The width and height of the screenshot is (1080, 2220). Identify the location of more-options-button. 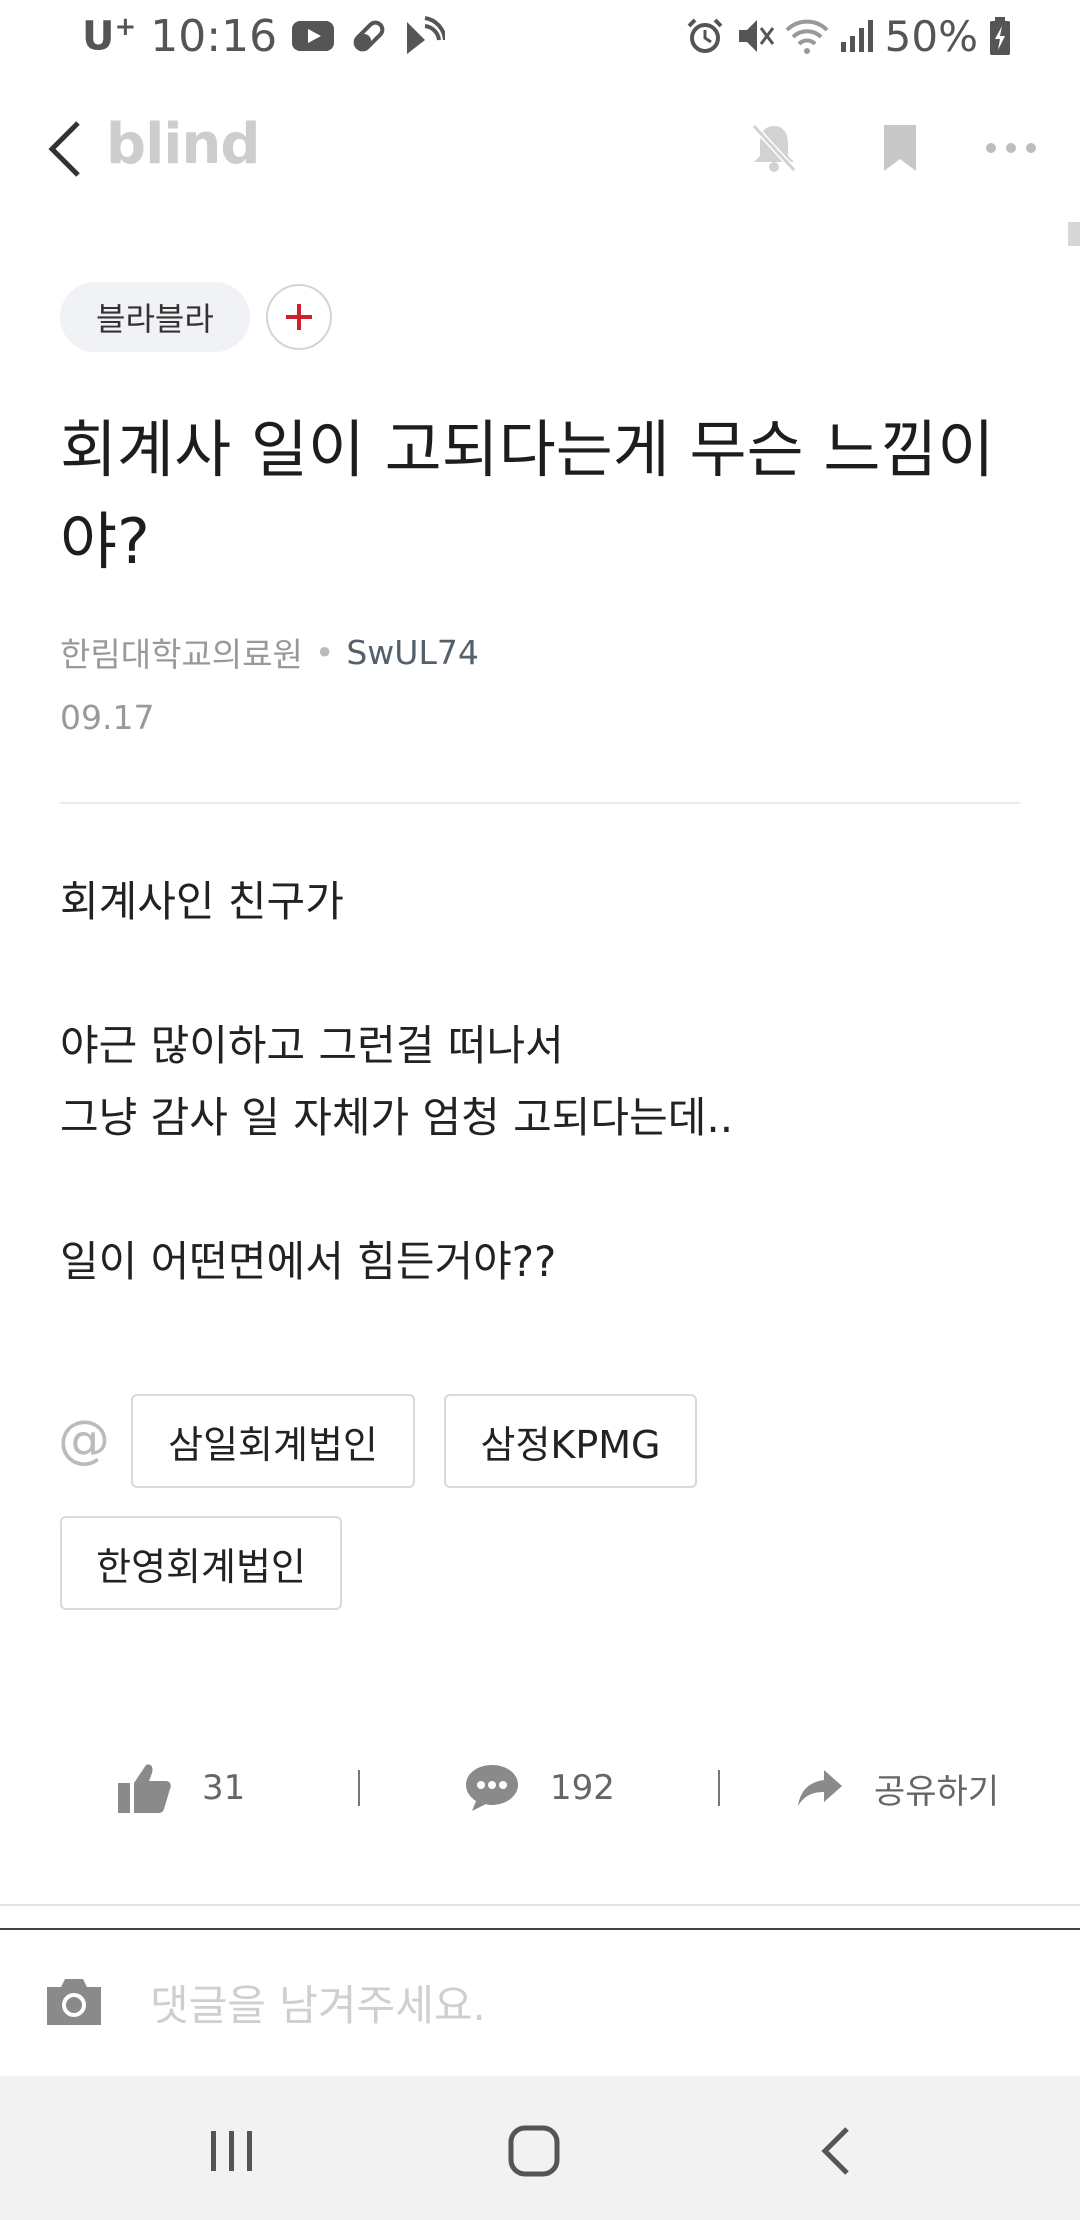
(1011, 148).